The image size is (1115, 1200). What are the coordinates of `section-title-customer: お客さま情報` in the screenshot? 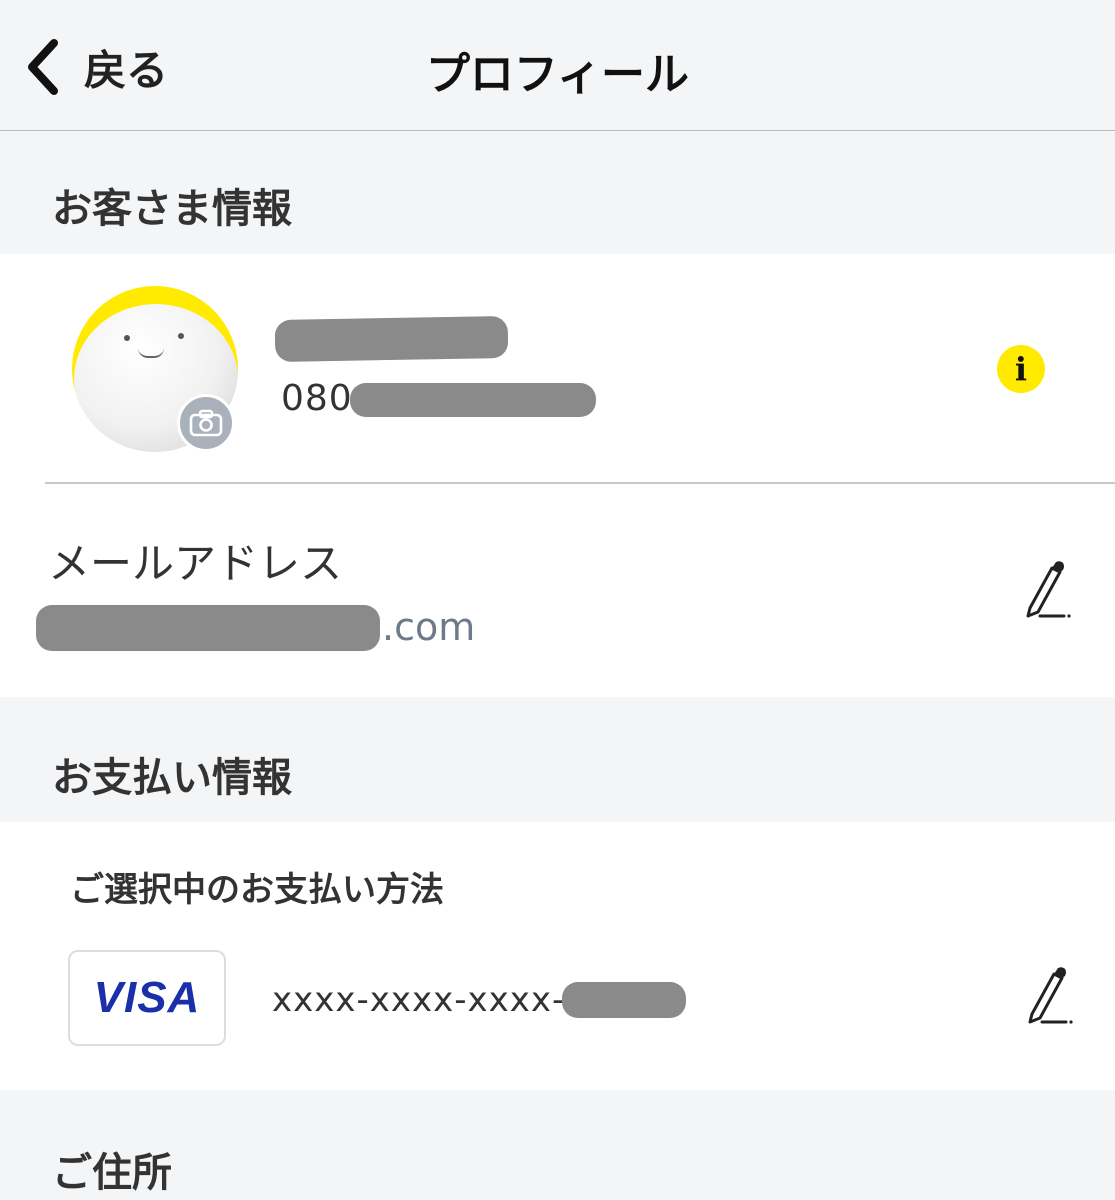 It's located at (172, 209).